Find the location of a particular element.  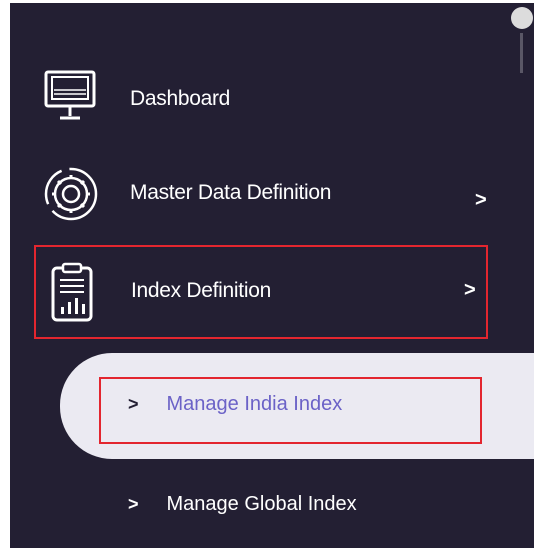

gear-icon is located at coordinates (71, 194).